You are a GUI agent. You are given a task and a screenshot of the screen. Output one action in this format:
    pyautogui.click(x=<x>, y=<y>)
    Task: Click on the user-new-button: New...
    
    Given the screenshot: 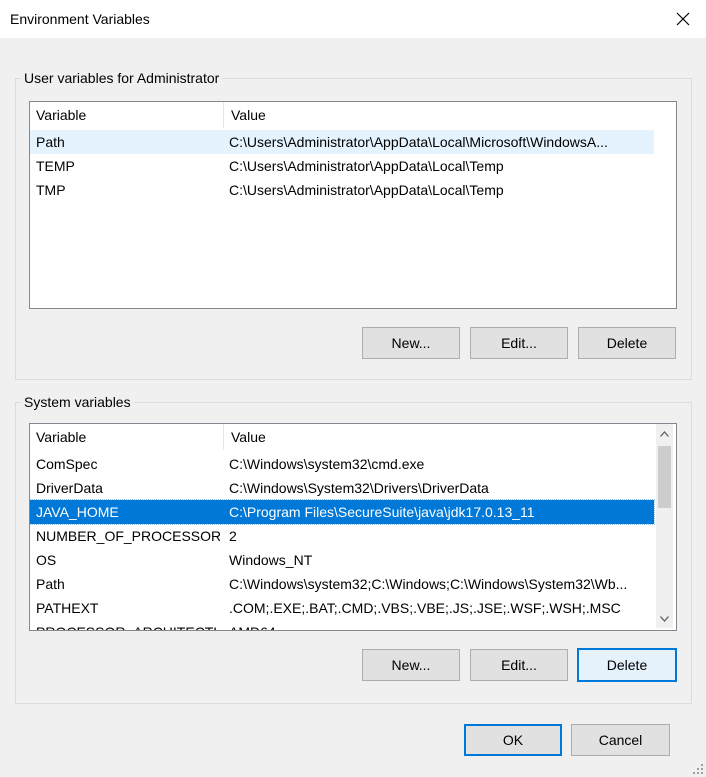 What is the action you would take?
    pyautogui.click(x=411, y=343)
    